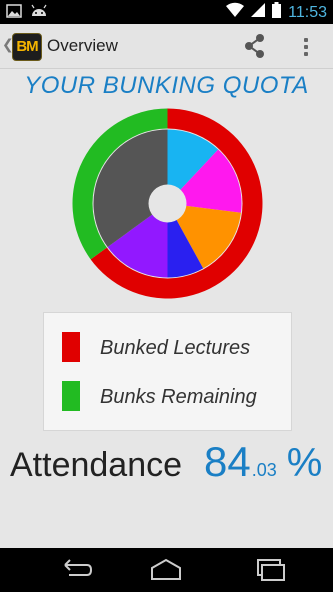  Describe the element at coordinates (82, 45) in the screenshot. I see `page-title: Overview` at that location.